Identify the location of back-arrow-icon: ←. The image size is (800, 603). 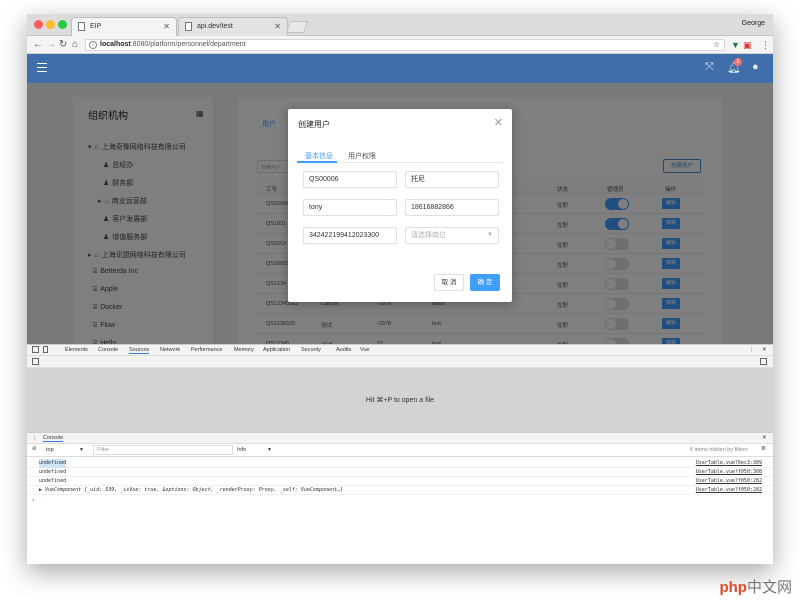
(38, 44).